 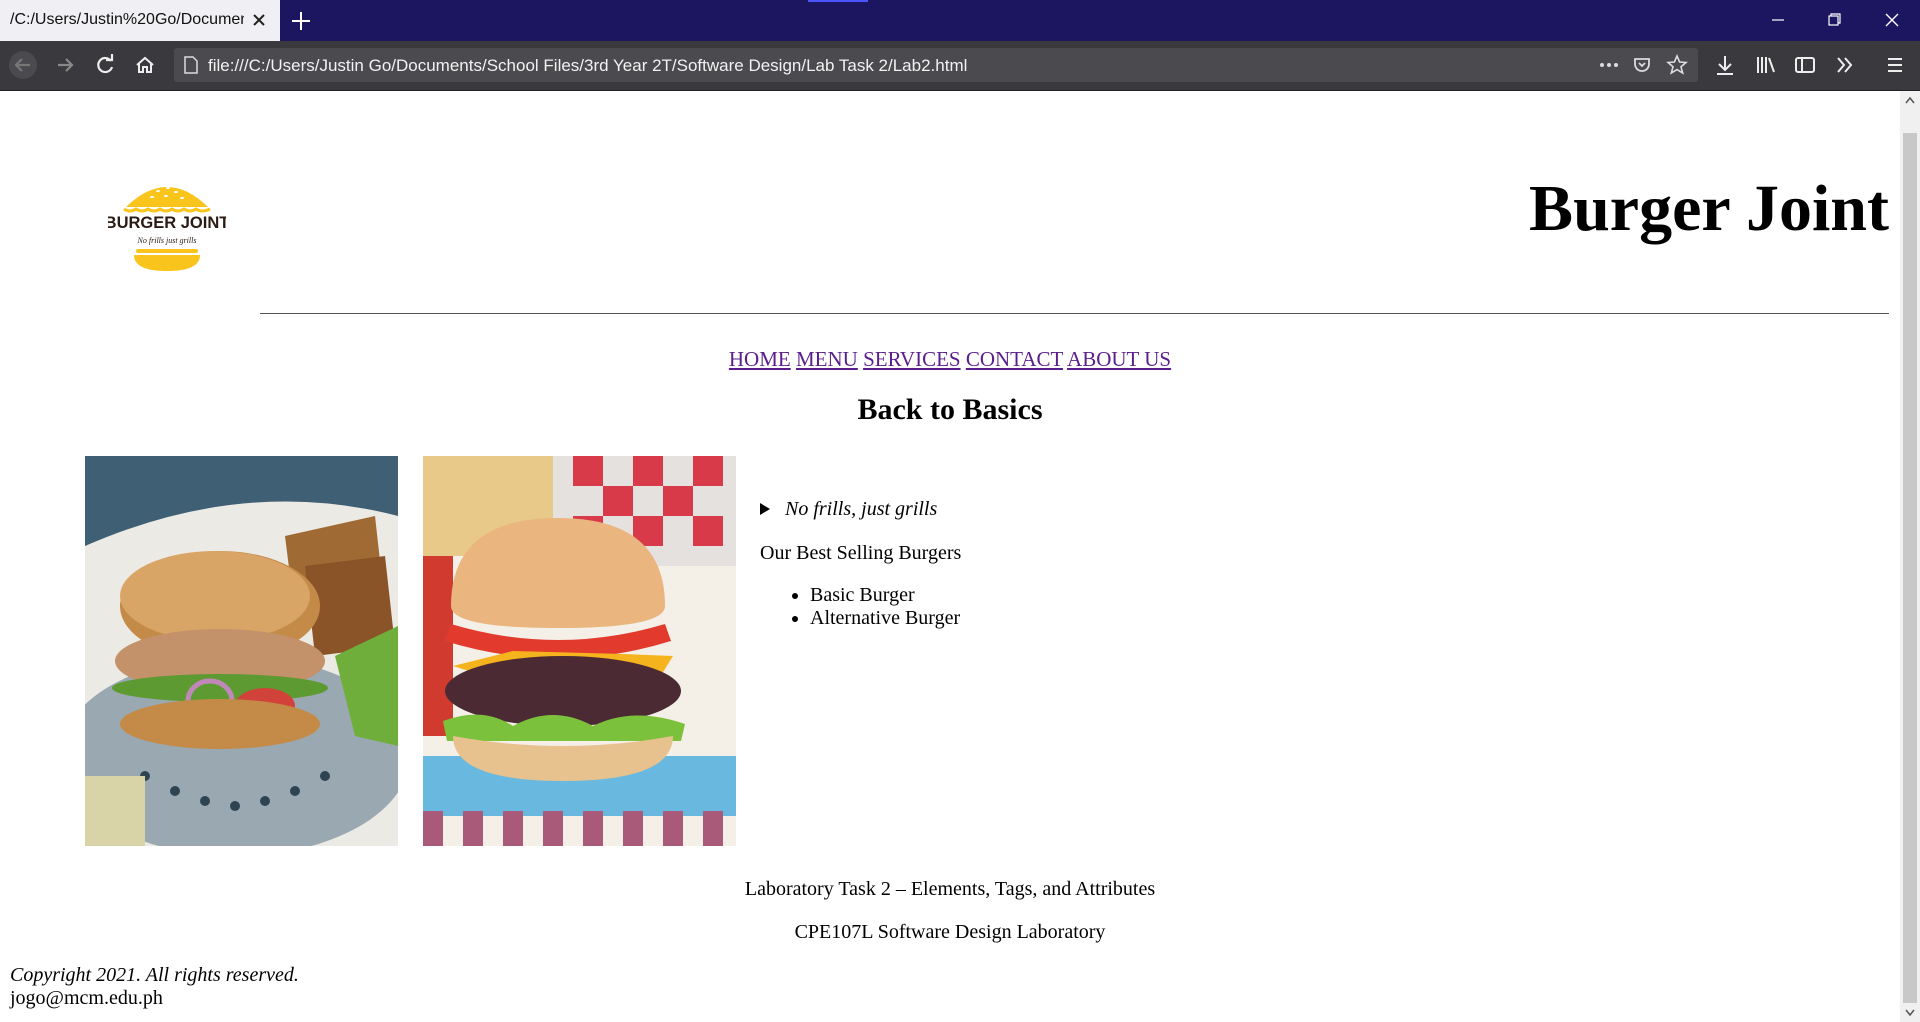 I want to click on back-arrow-icon, so click(x=23, y=65).